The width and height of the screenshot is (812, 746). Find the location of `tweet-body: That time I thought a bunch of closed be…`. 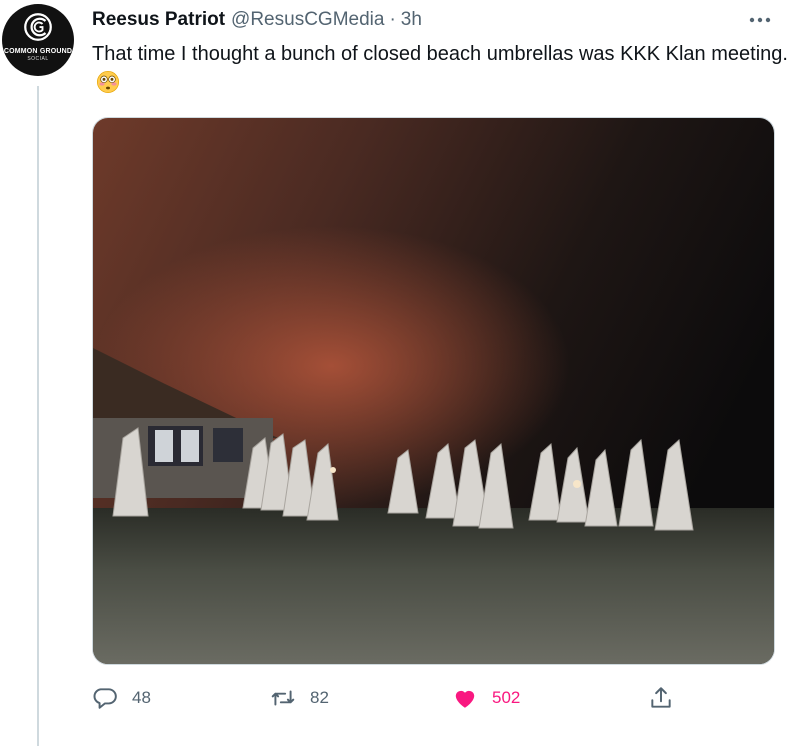

tweet-body: That time I thought a bunch of closed be… is located at coordinates (440, 54).